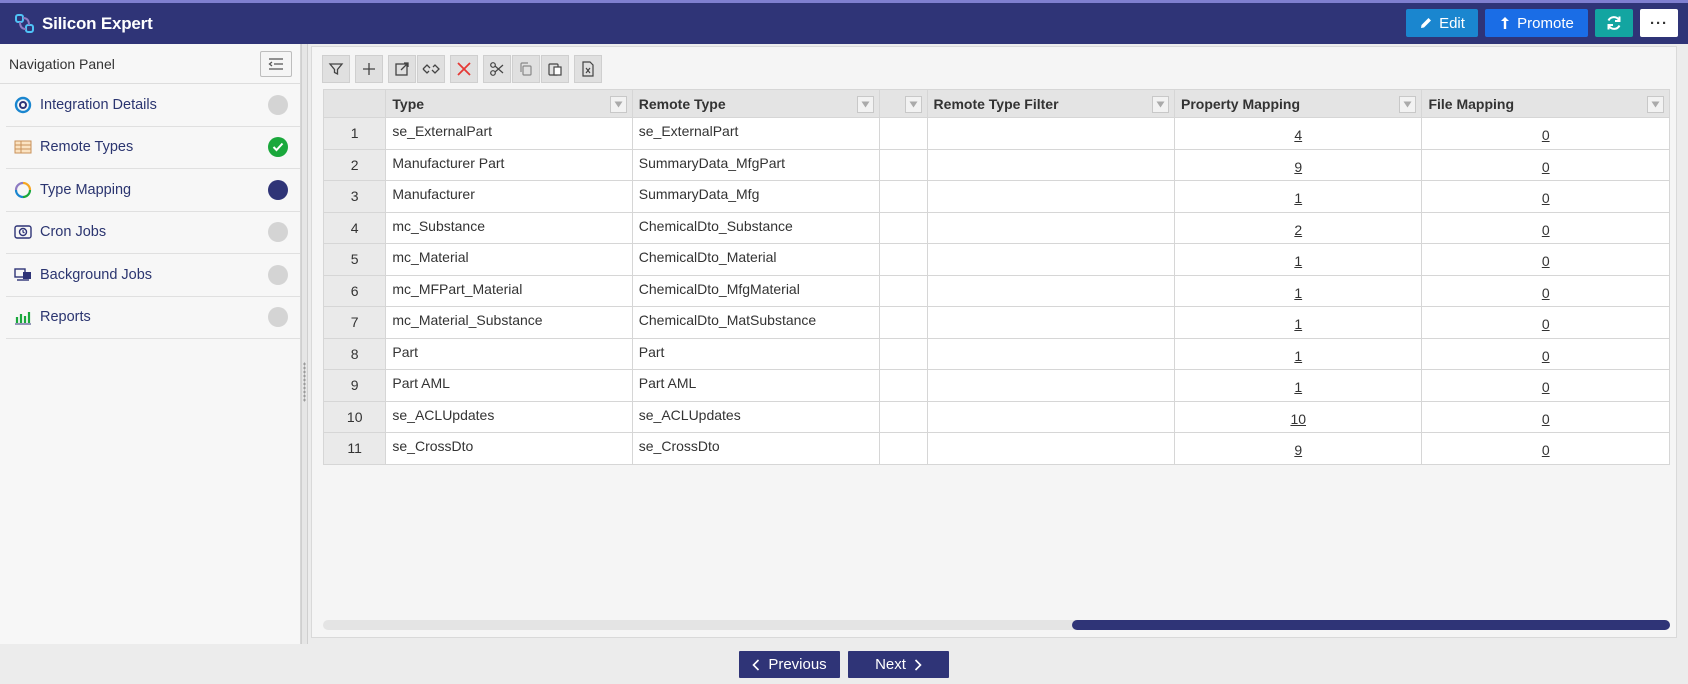  I want to click on table-row: 3 Manufacturer SummaryData_Mfg 1 0, so click(996, 196).